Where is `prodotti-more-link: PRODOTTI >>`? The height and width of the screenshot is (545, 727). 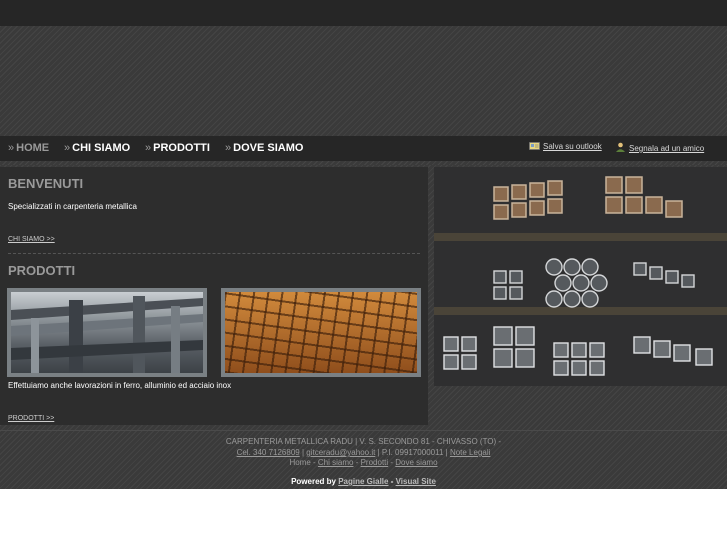 prodotti-more-link: PRODOTTI >> is located at coordinates (31, 418).